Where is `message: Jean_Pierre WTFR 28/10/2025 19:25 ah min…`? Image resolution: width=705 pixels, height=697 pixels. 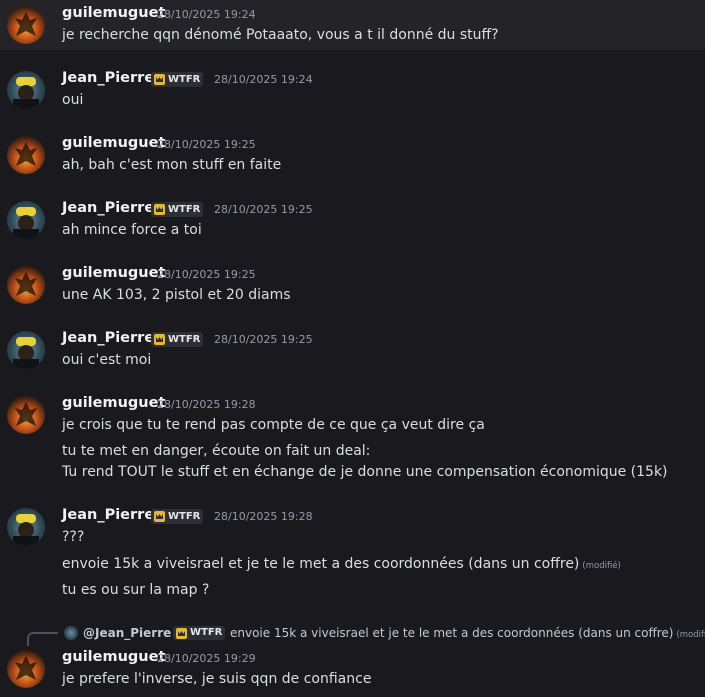
message: Jean_Pierre WTFR 28/10/2025 19:25 ah min… is located at coordinates (352, 220).